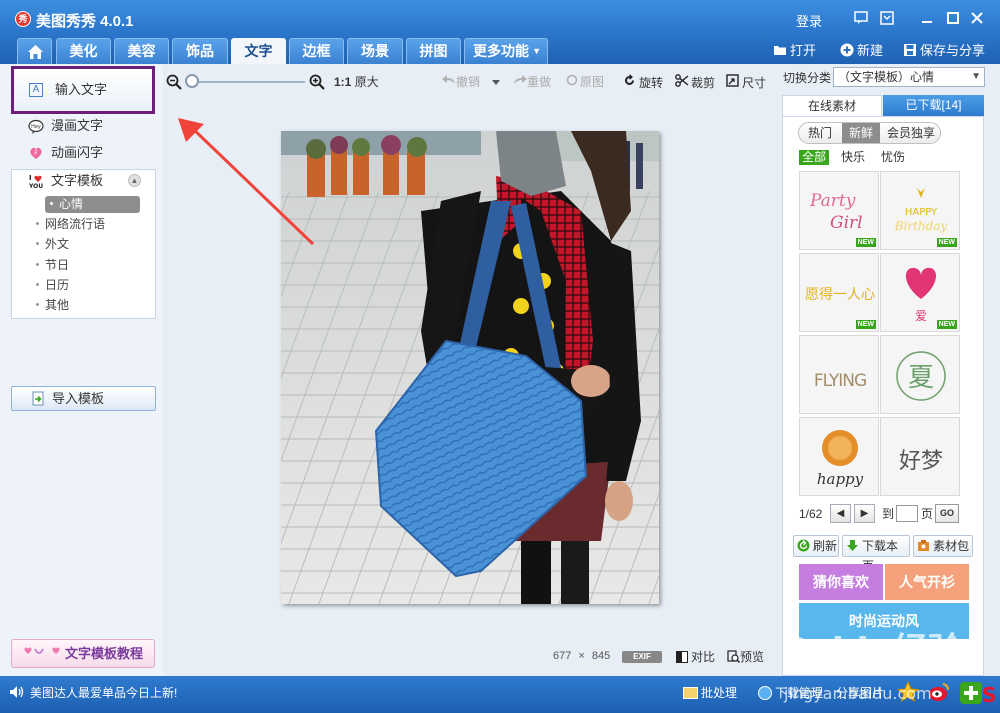 The width and height of the screenshot is (1000, 713). What do you see at coordinates (746, 82) in the screenshot?
I see `size-button: 尺寸` at bounding box center [746, 82].